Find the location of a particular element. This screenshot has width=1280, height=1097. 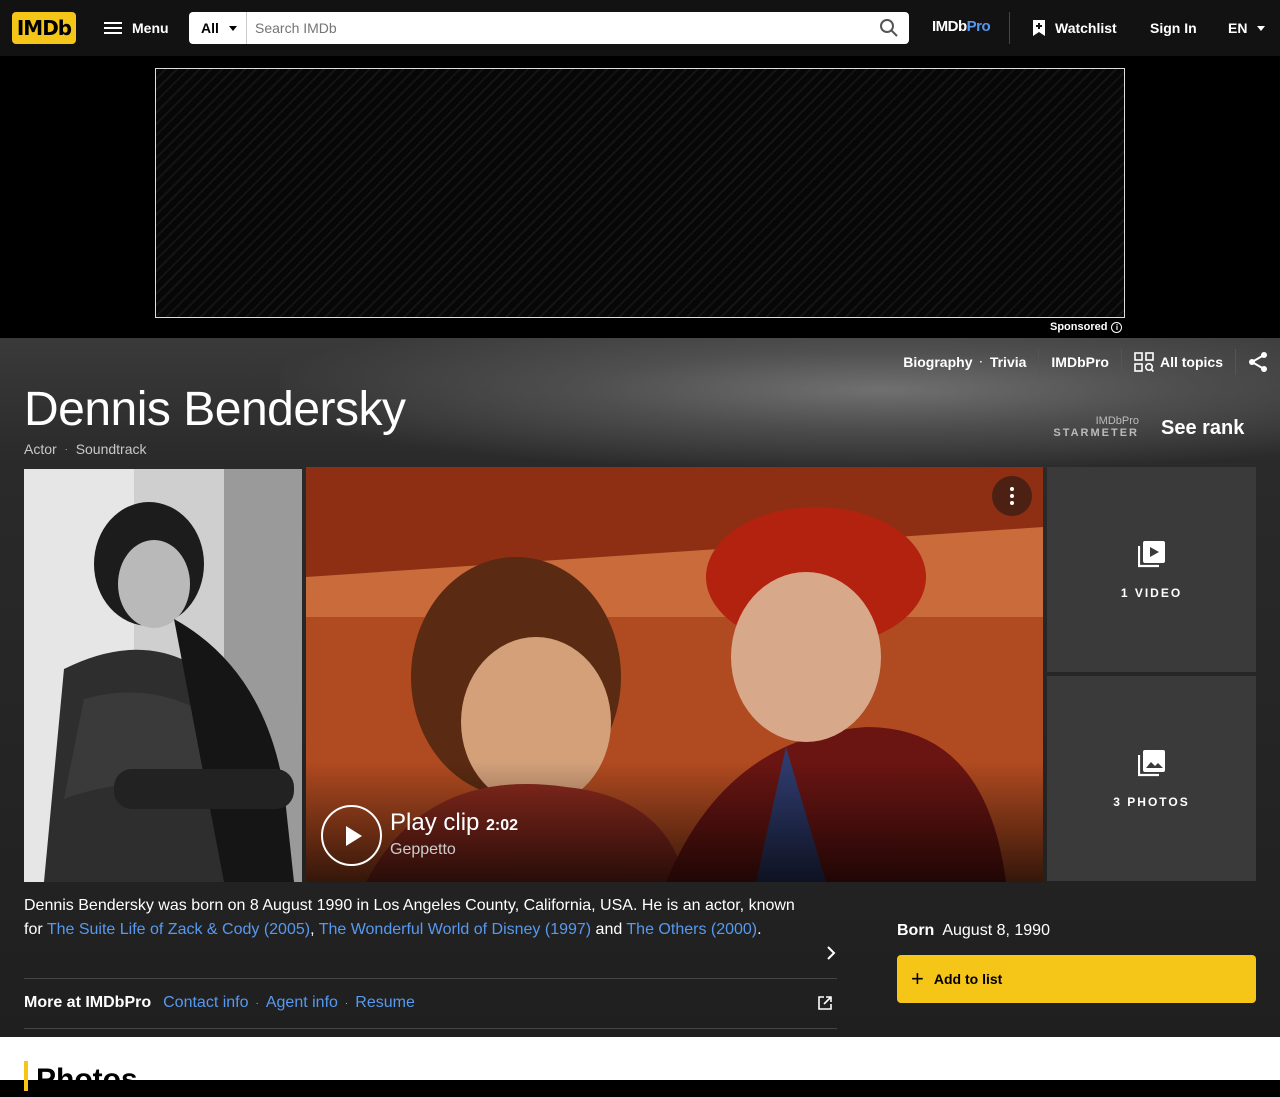

search-input is located at coordinates (558, 28).